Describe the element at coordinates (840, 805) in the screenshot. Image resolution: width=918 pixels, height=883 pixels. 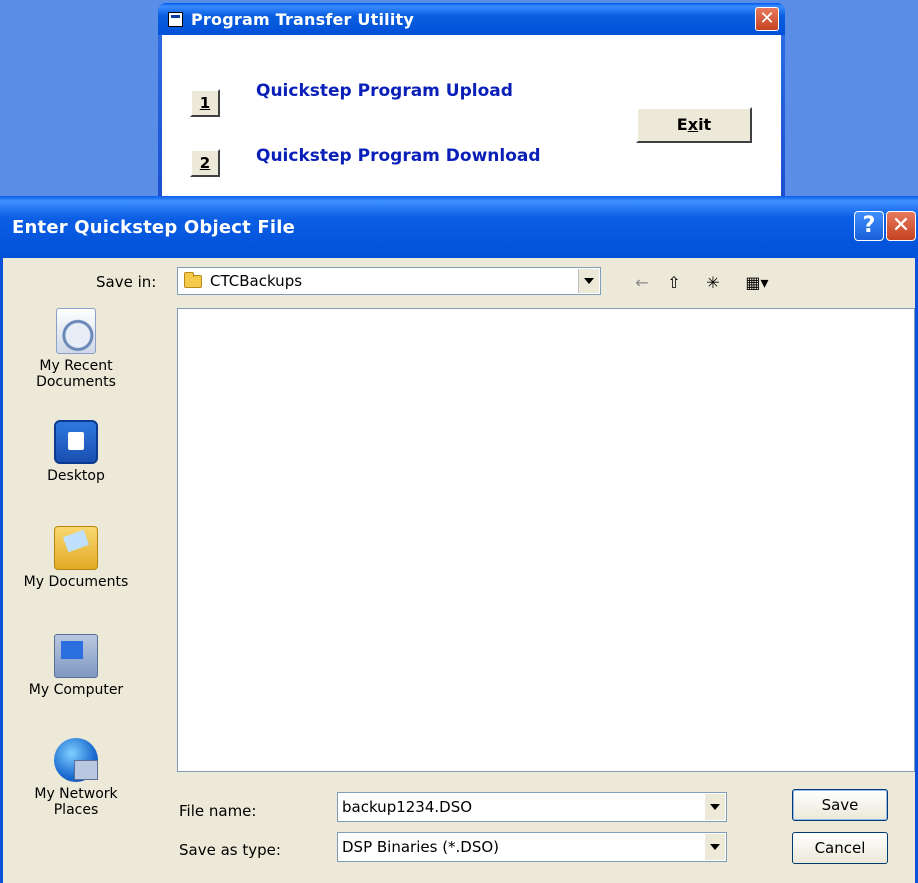
I see `save-button: Save` at that location.